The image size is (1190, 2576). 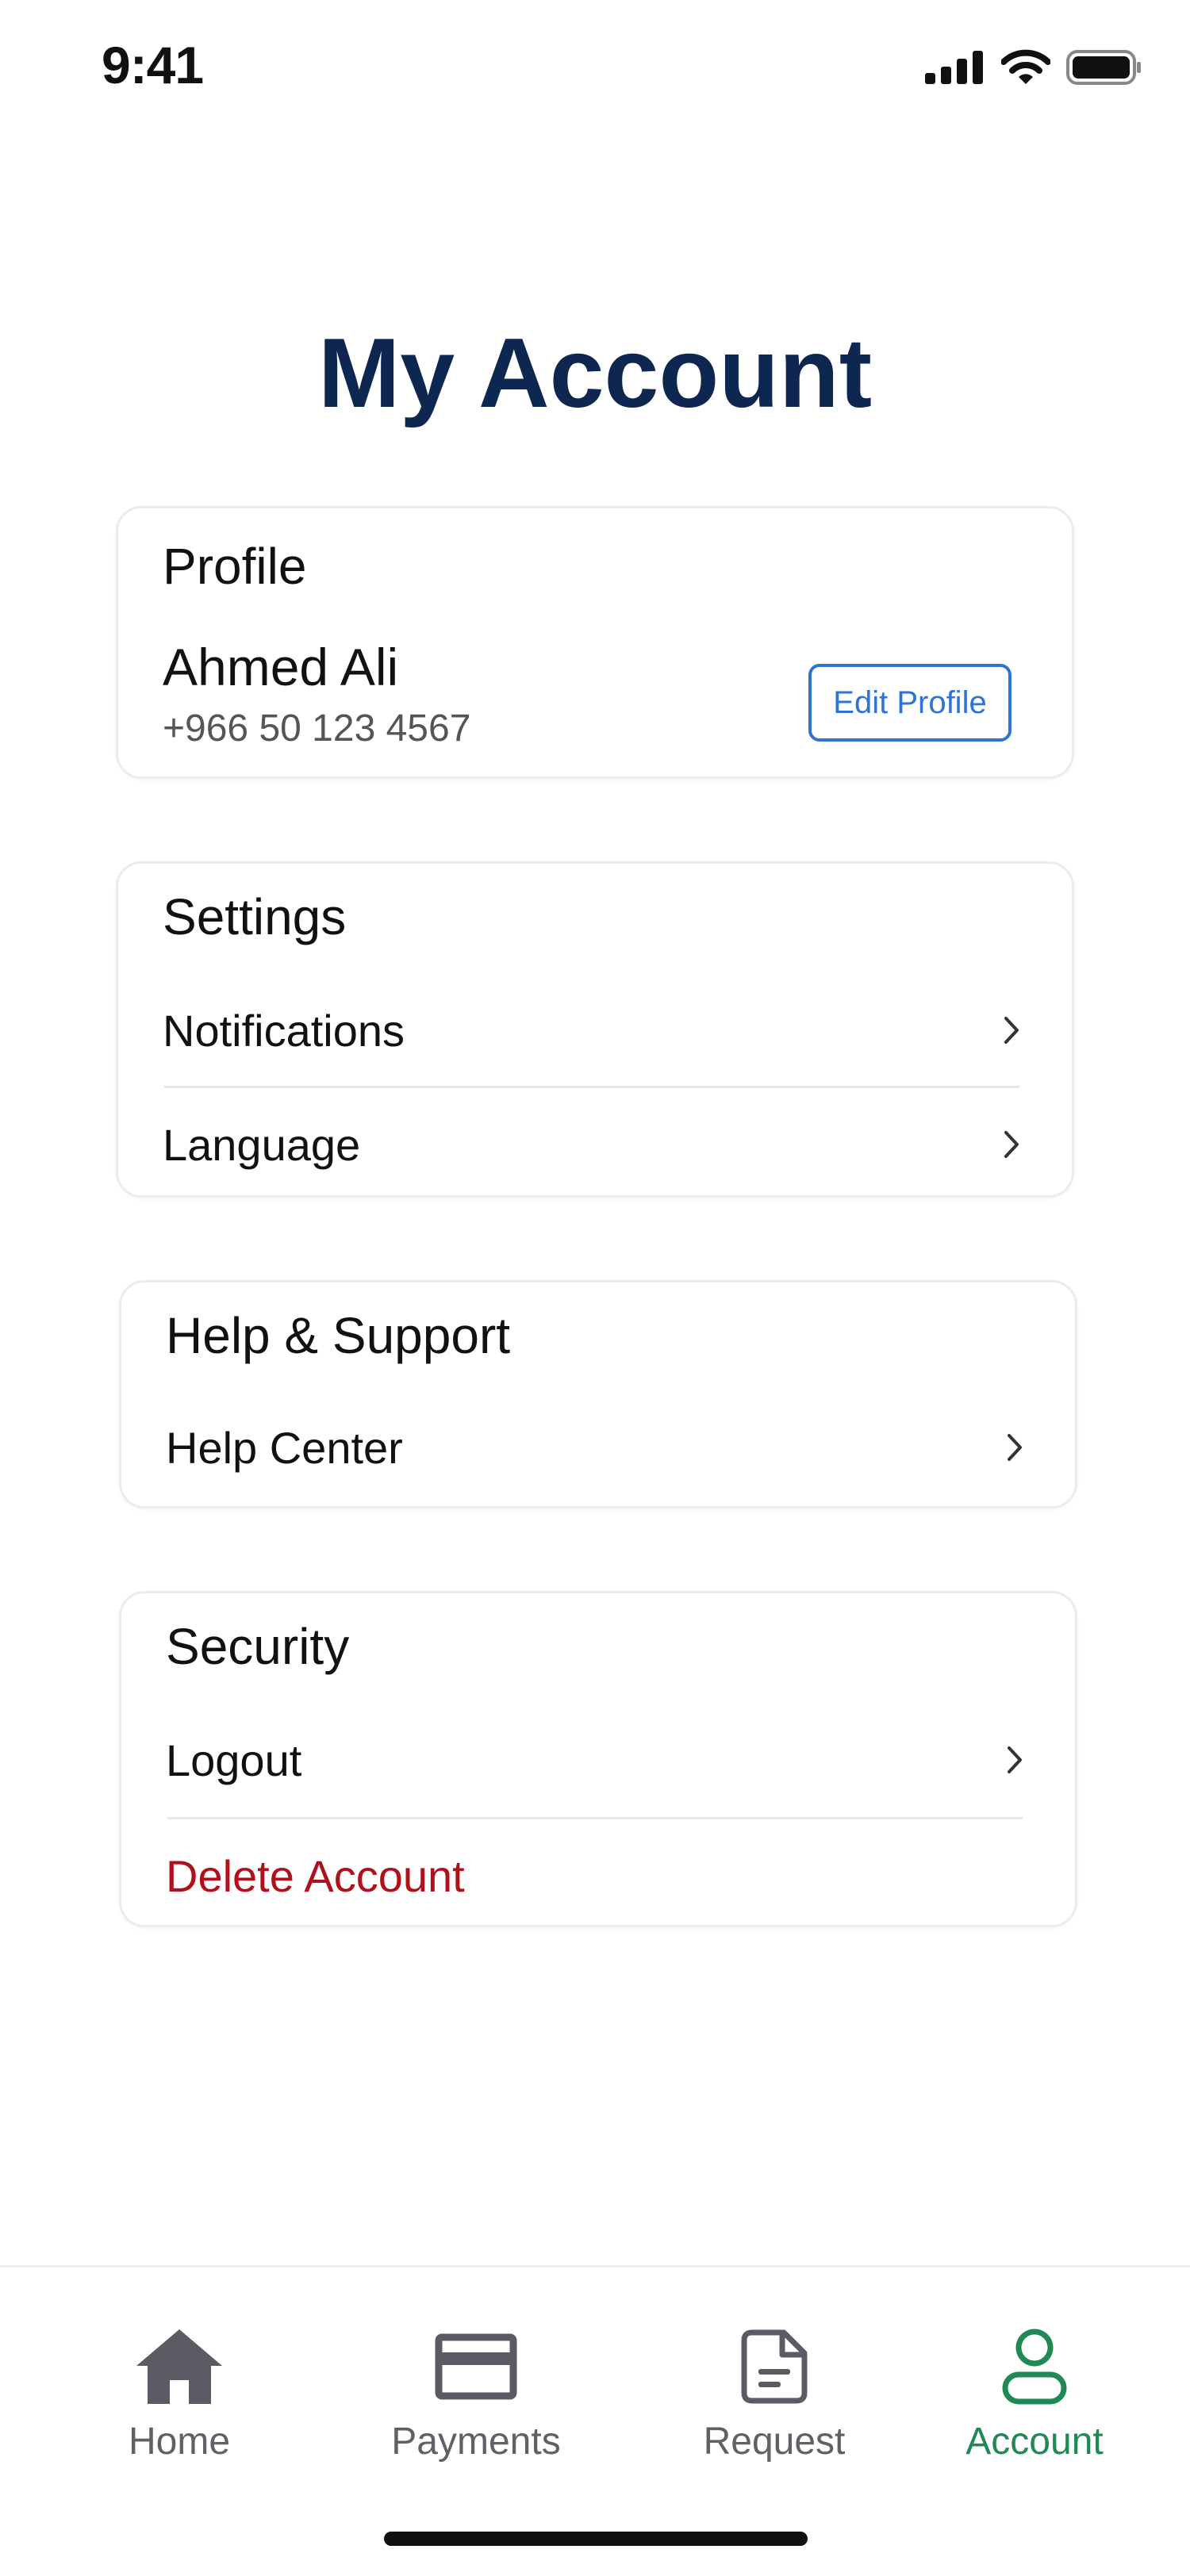 What do you see at coordinates (284, 1030) in the screenshot?
I see `settings-item-label: Notifications` at bounding box center [284, 1030].